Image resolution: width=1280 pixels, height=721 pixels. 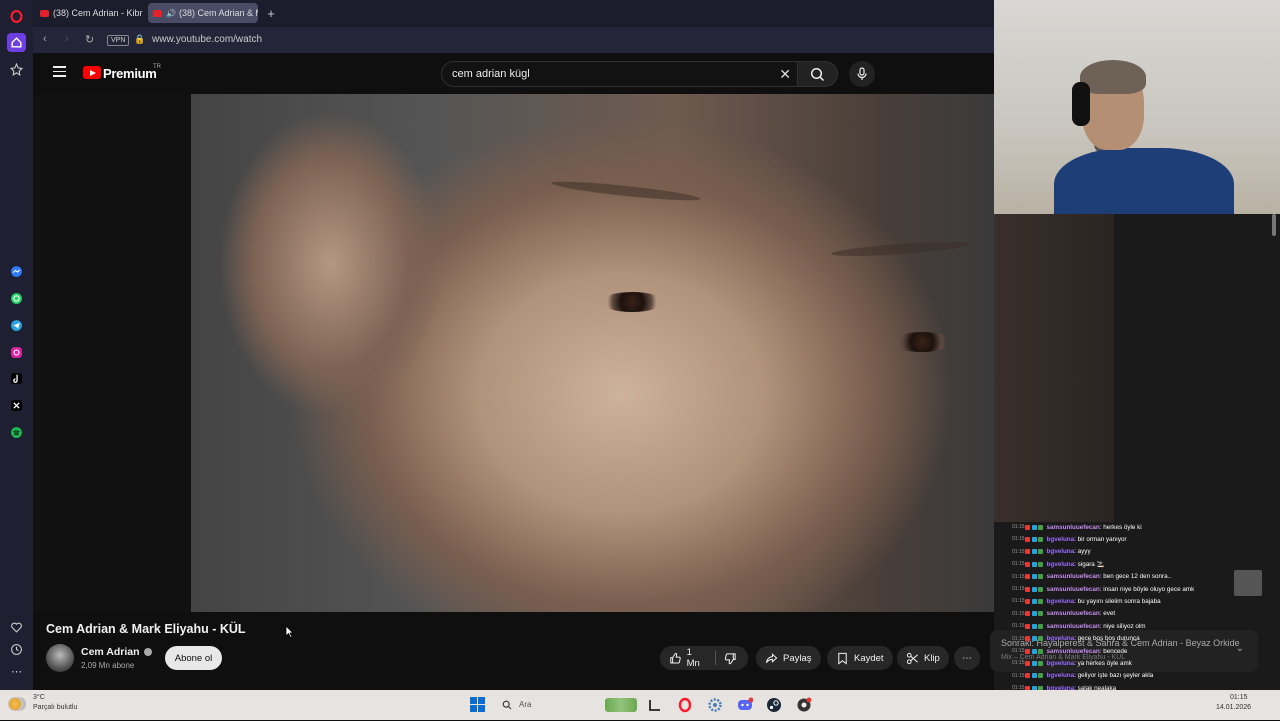 What do you see at coordinates (203, 13) in the screenshot?
I see `tab-kul-active: 🔊 (38) Cem Adrian & M` at bounding box center [203, 13].